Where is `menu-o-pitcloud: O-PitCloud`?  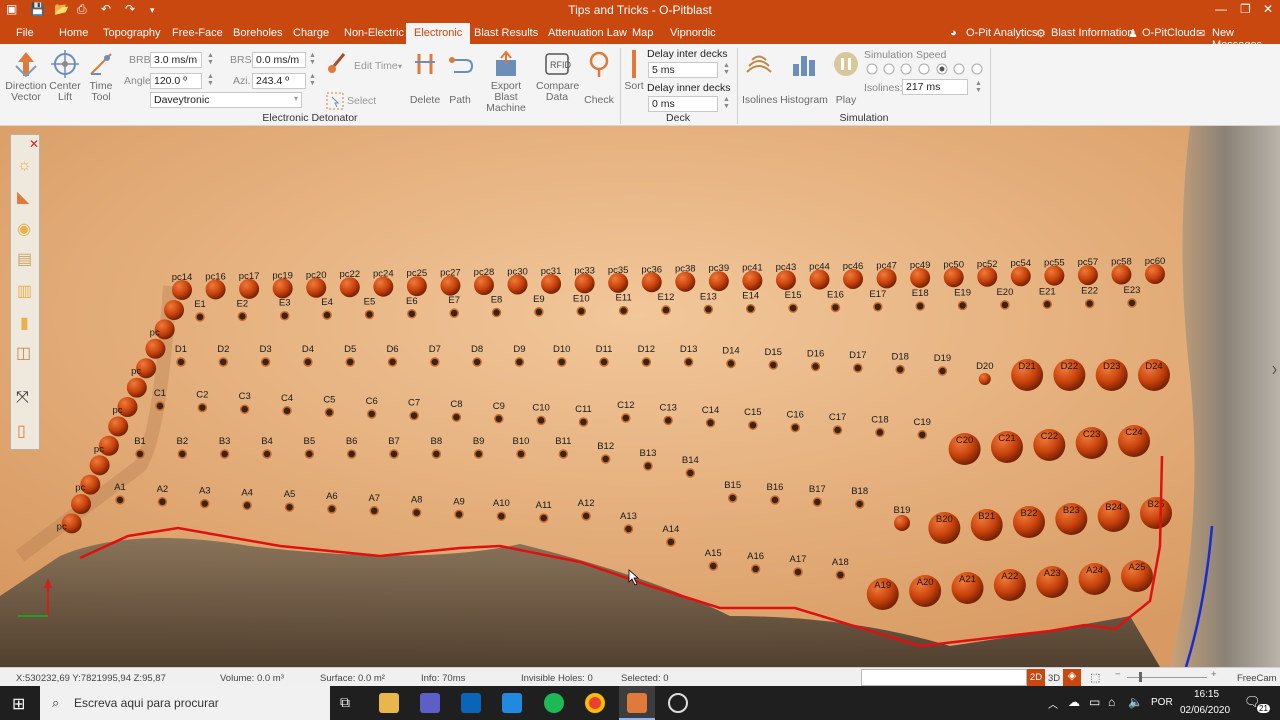
menu-o-pitcloud: O-PitCloud is located at coordinates (1169, 33).